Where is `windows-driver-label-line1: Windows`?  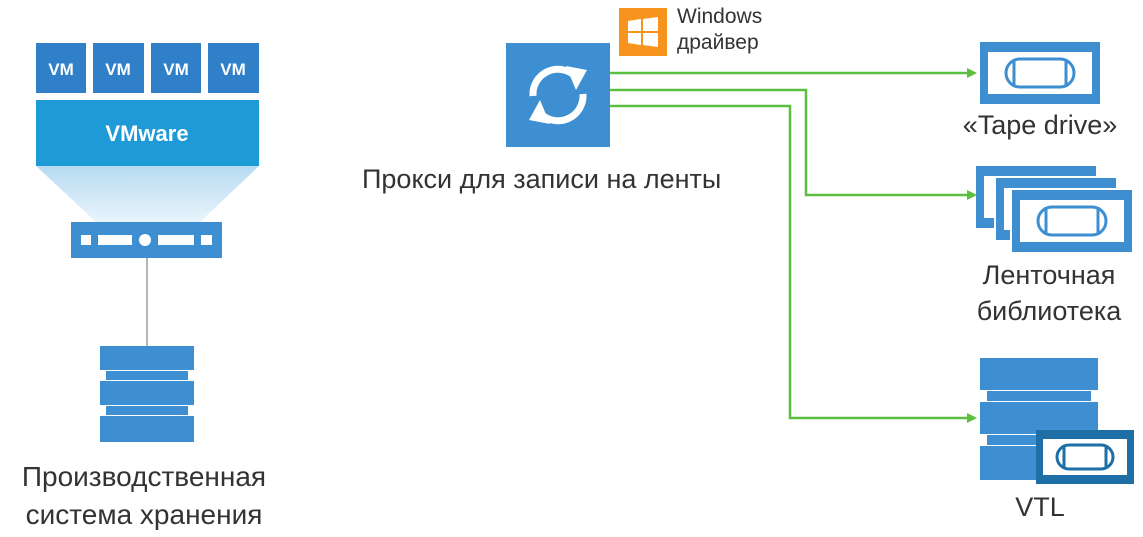 windows-driver-label-line1: Windows is located at coordinates (720, 16).